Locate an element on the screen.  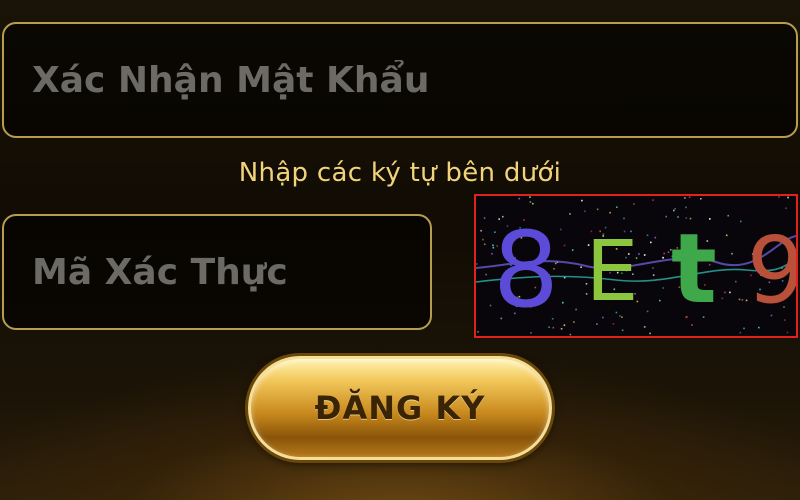
captcha-char: t is located at coordinates (694, 269).